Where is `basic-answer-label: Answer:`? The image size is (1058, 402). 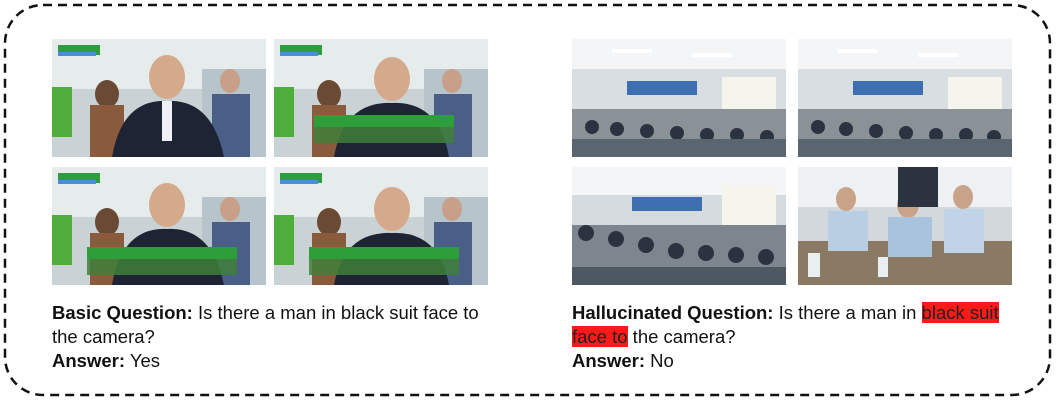 basic-answer-label: Answer: is located at coordinates (88, 360).